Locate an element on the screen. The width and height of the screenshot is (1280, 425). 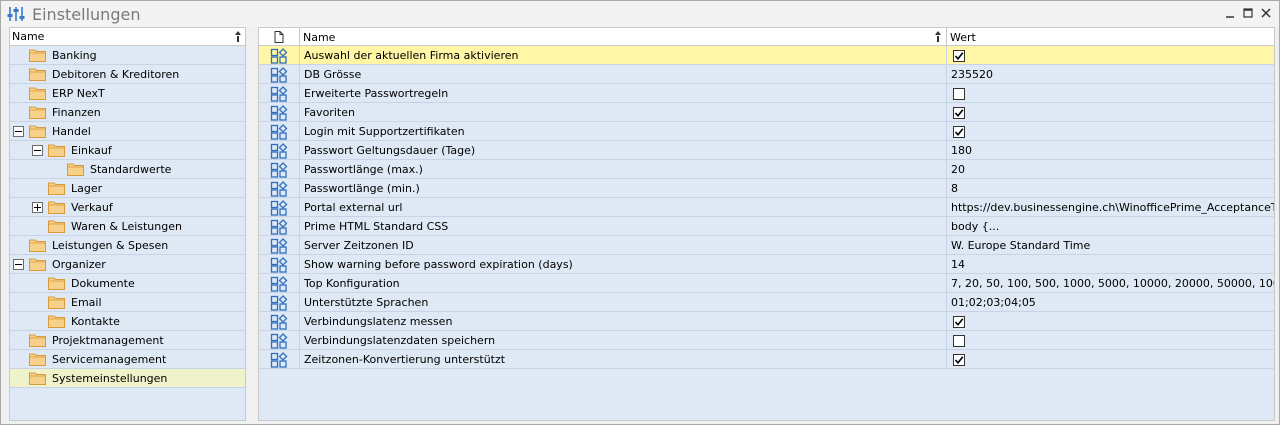
table-row: Unterstützte Sprachen 01;02;03;04;05 is located at coordinates (766, 302).